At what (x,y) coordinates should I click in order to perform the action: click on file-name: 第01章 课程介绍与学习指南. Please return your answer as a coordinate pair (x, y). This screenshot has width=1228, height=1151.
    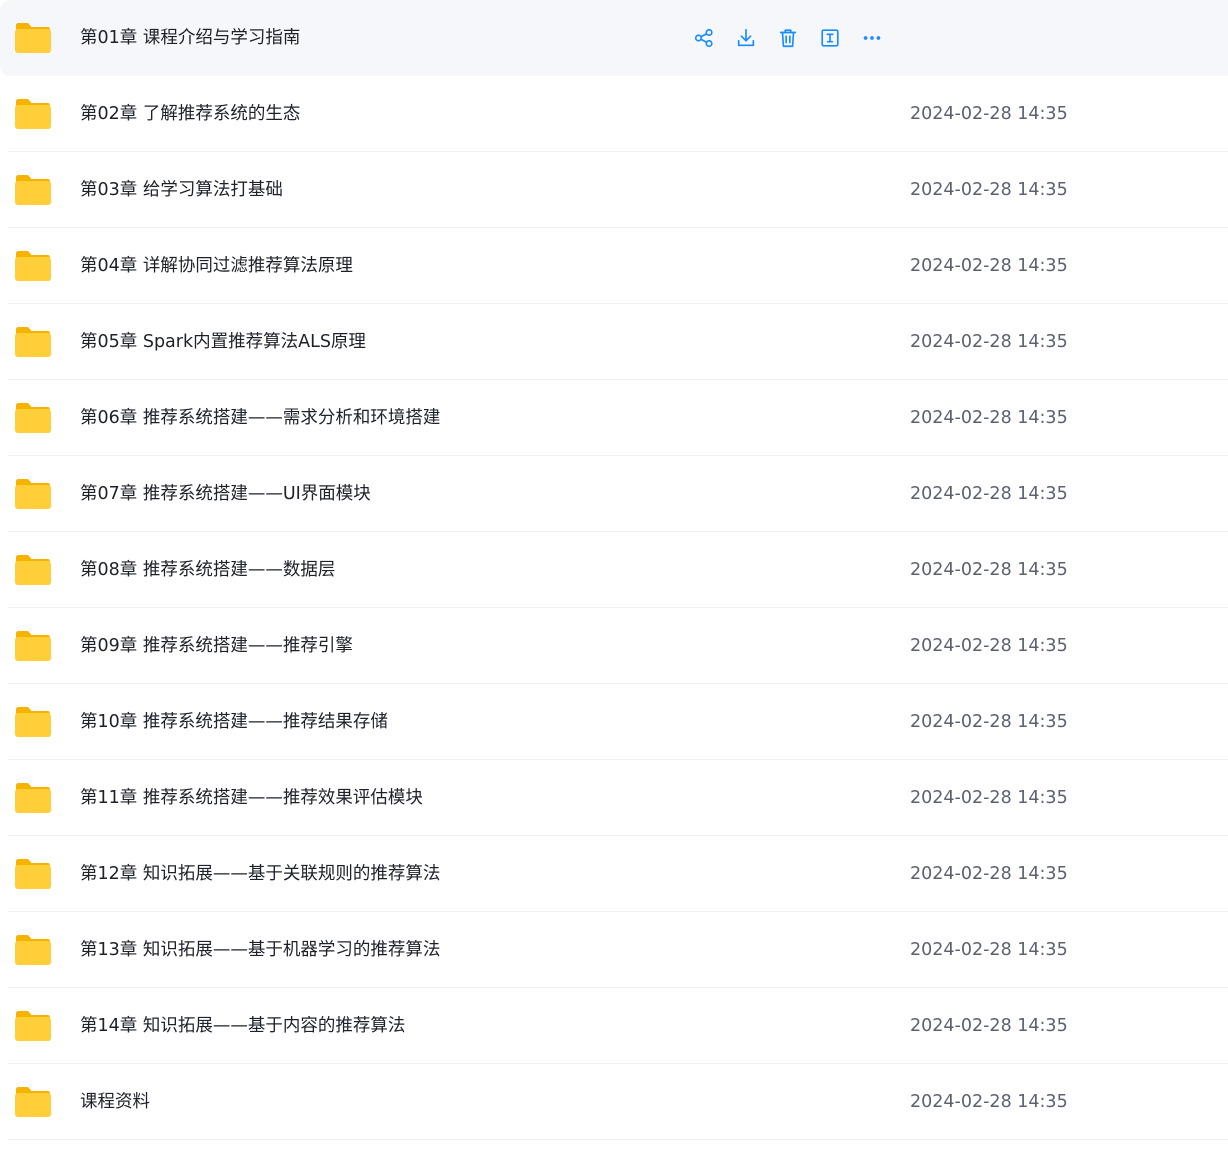
    Looking at the image, I should click on (190, 38).